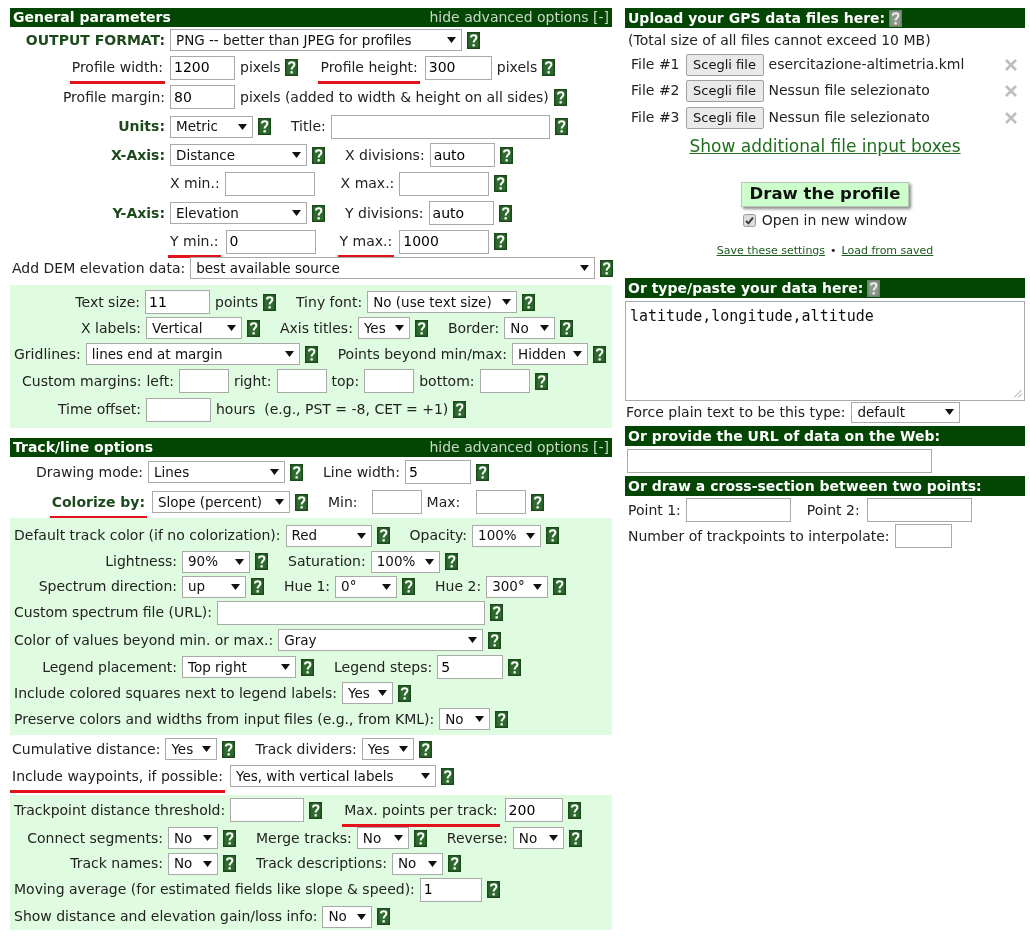  What do you see at coordinates (906, 412) in the screenshot?
I see `dropdown: default` at bounding box center [906, 412].